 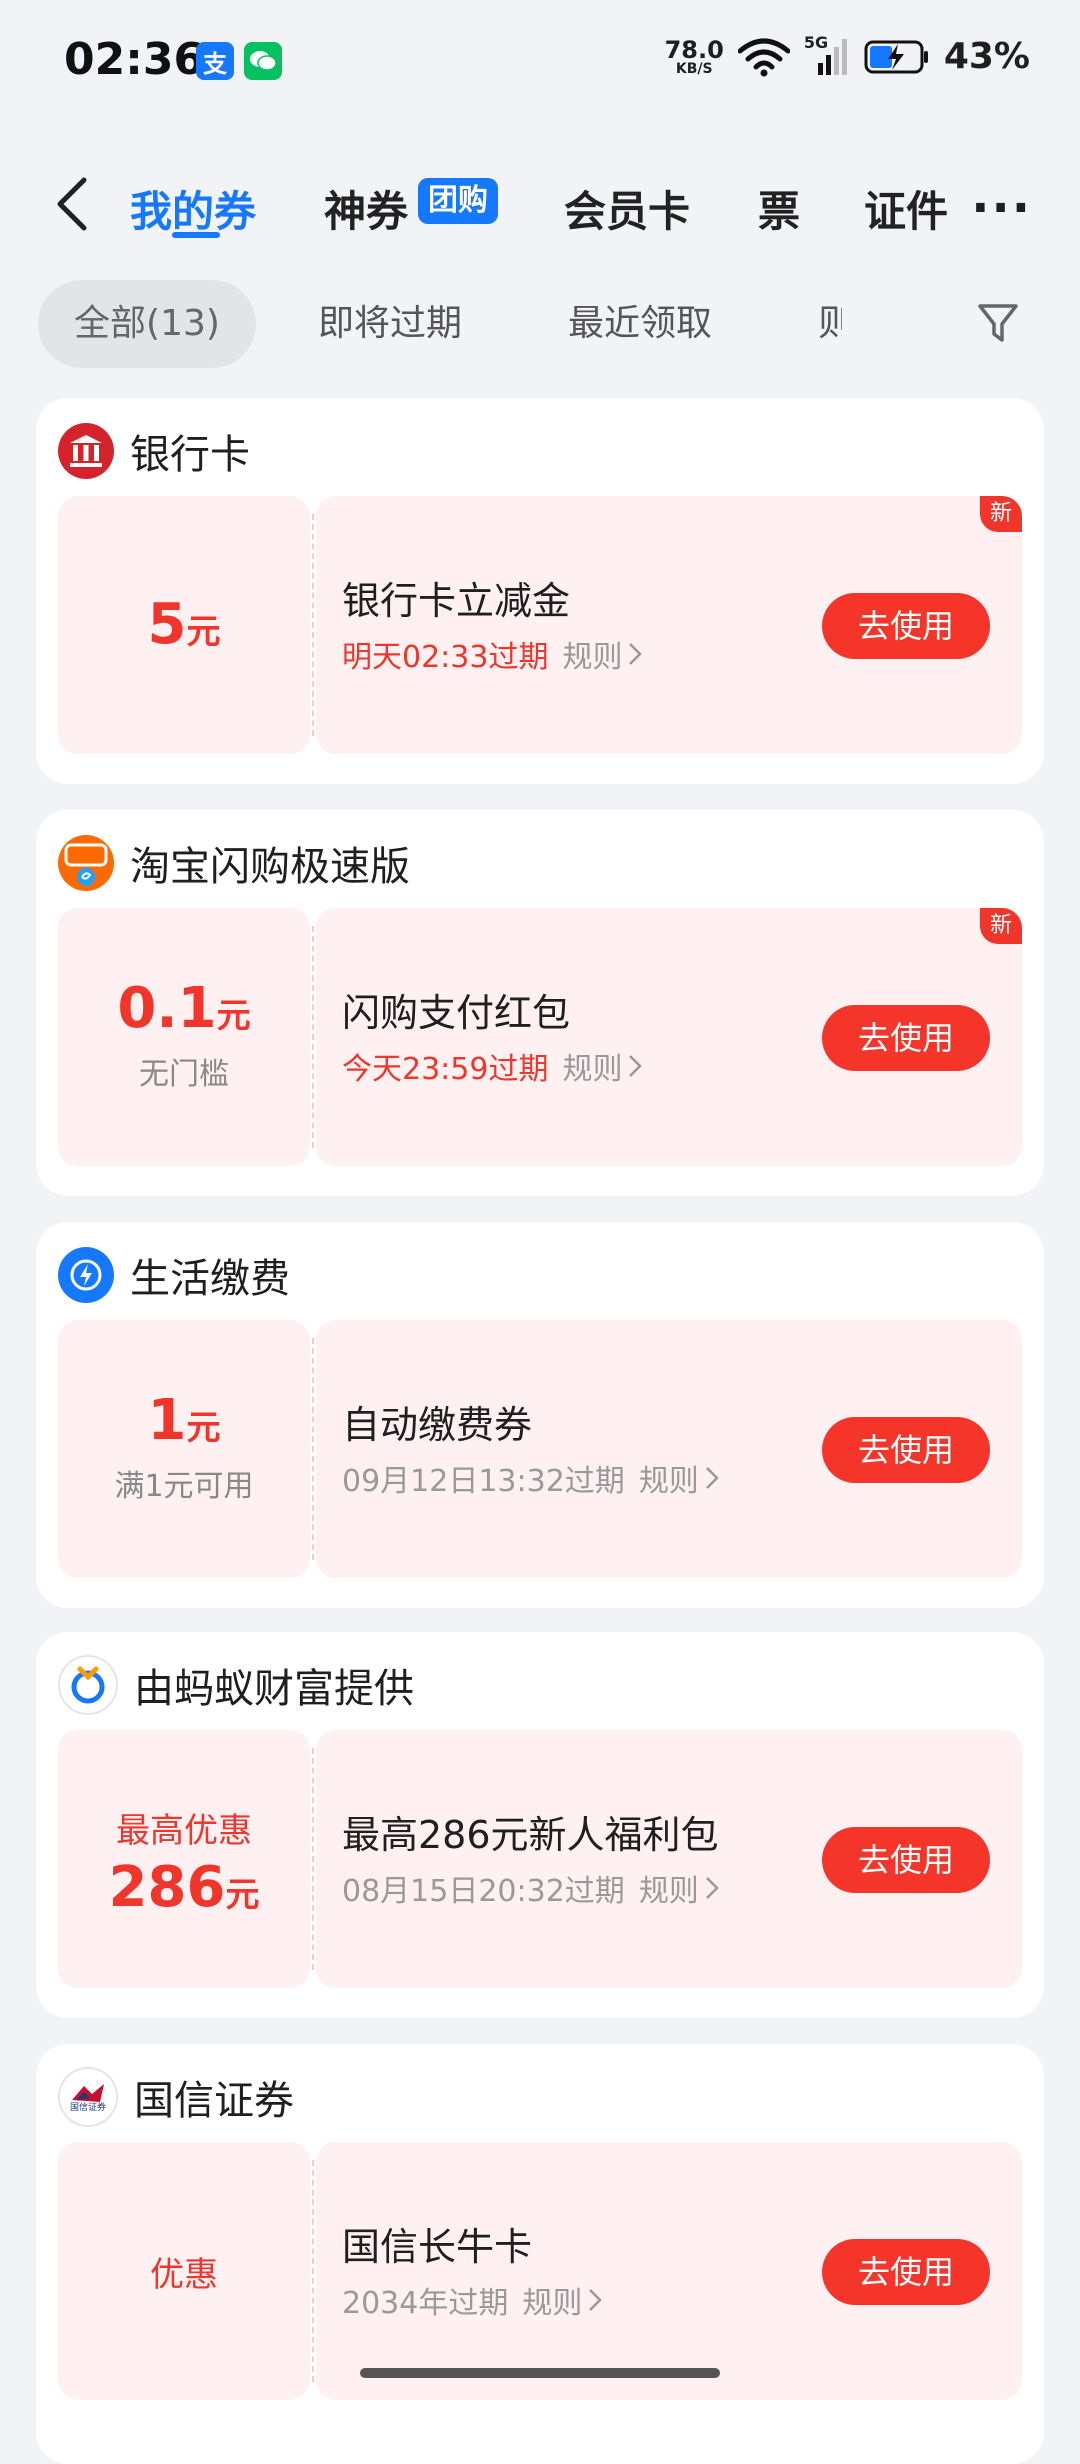 I want to click on status-bar: 02:36 支 78.0 KB/S 5G 43%, so click(x=540, y=60).